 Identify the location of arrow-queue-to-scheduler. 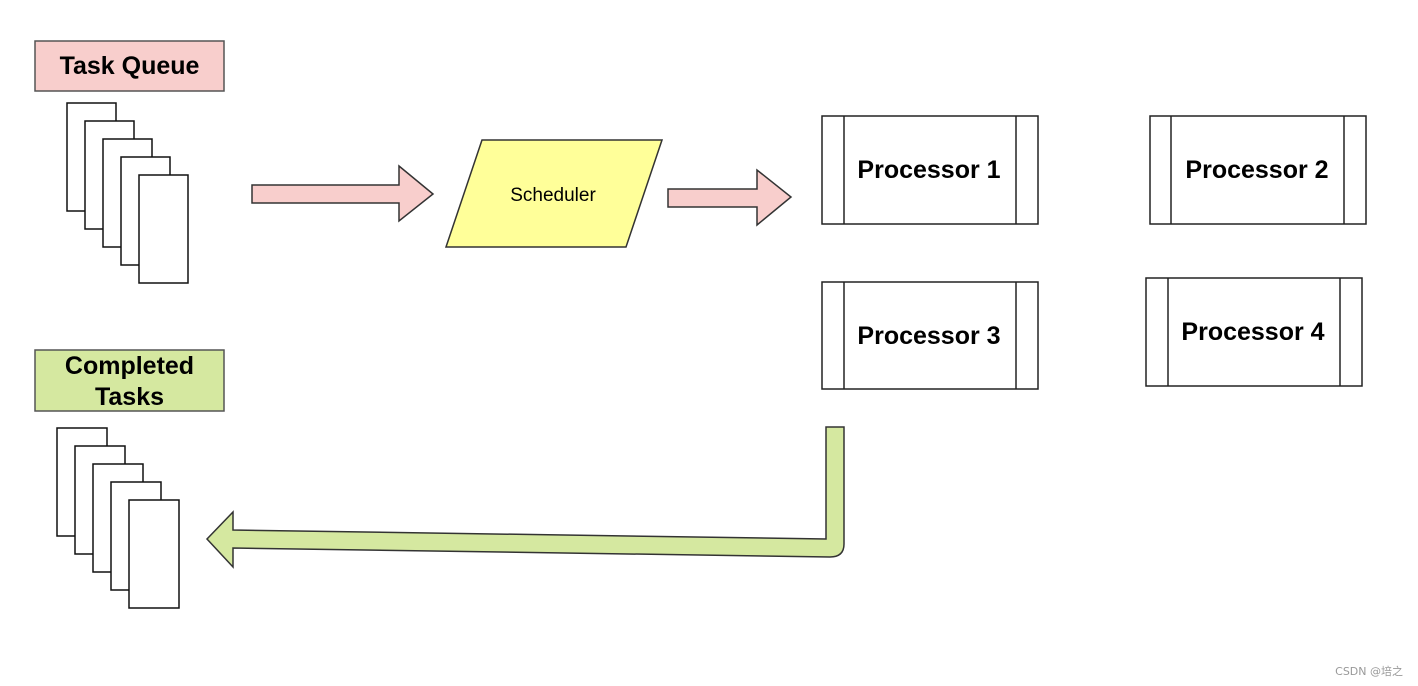
(343, 193).